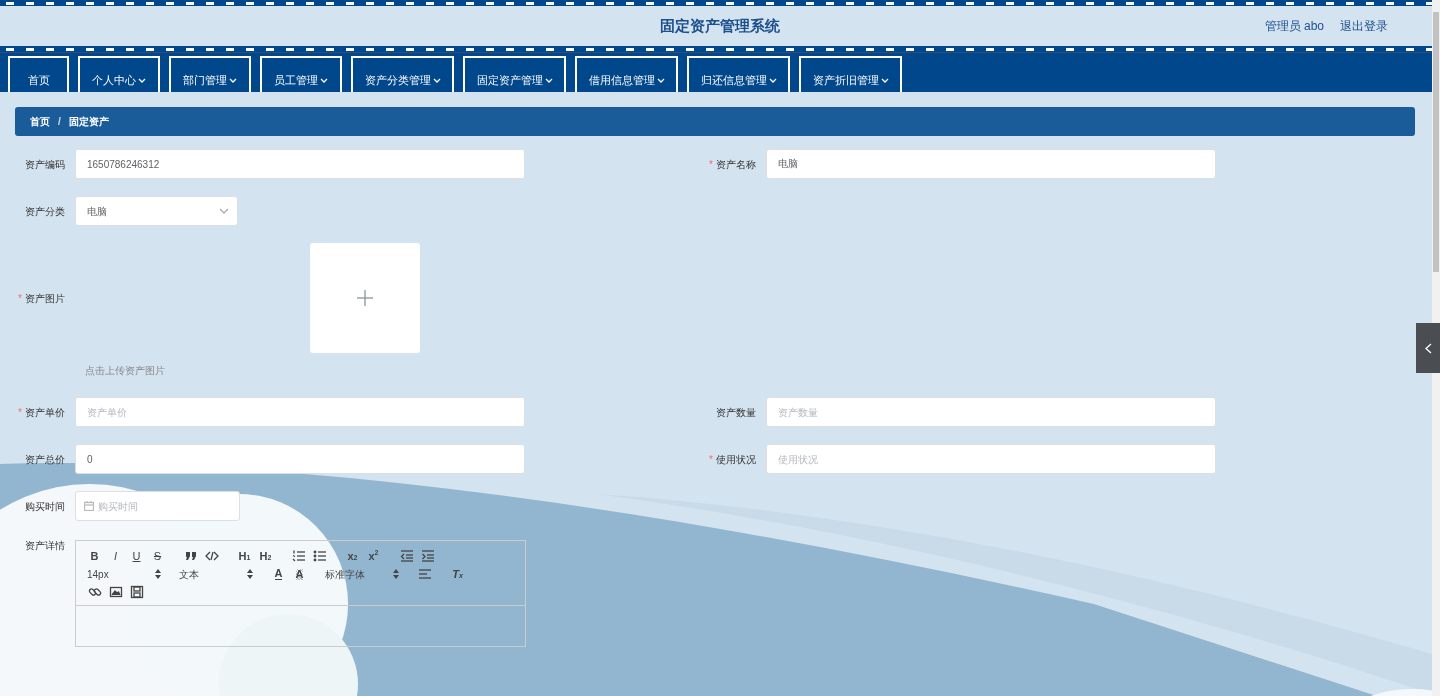  Describe the element at coordinates (157, 556) in the screenshot. I see `strike-button: S` at that location.